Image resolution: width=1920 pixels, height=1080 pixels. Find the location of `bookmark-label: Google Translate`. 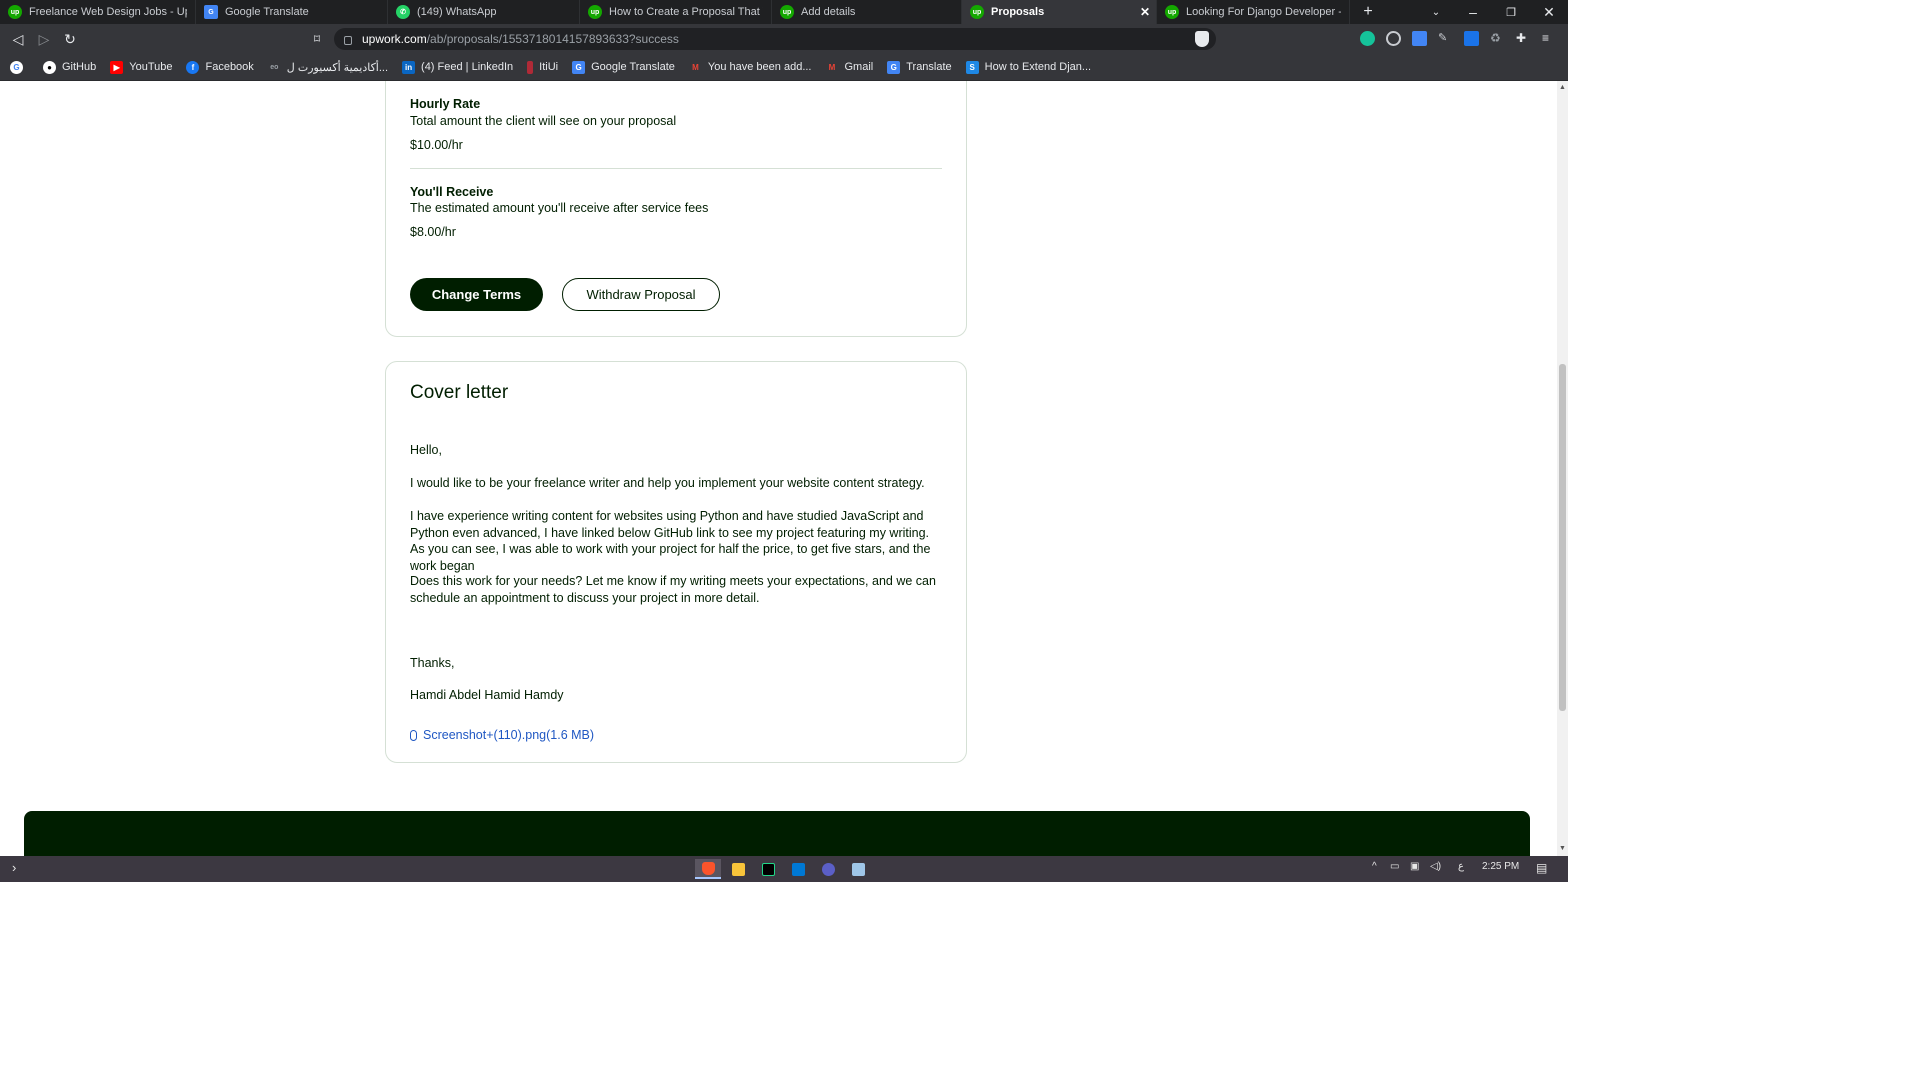

bookmark-label: Google Translate is located at coordinates (633, 67).